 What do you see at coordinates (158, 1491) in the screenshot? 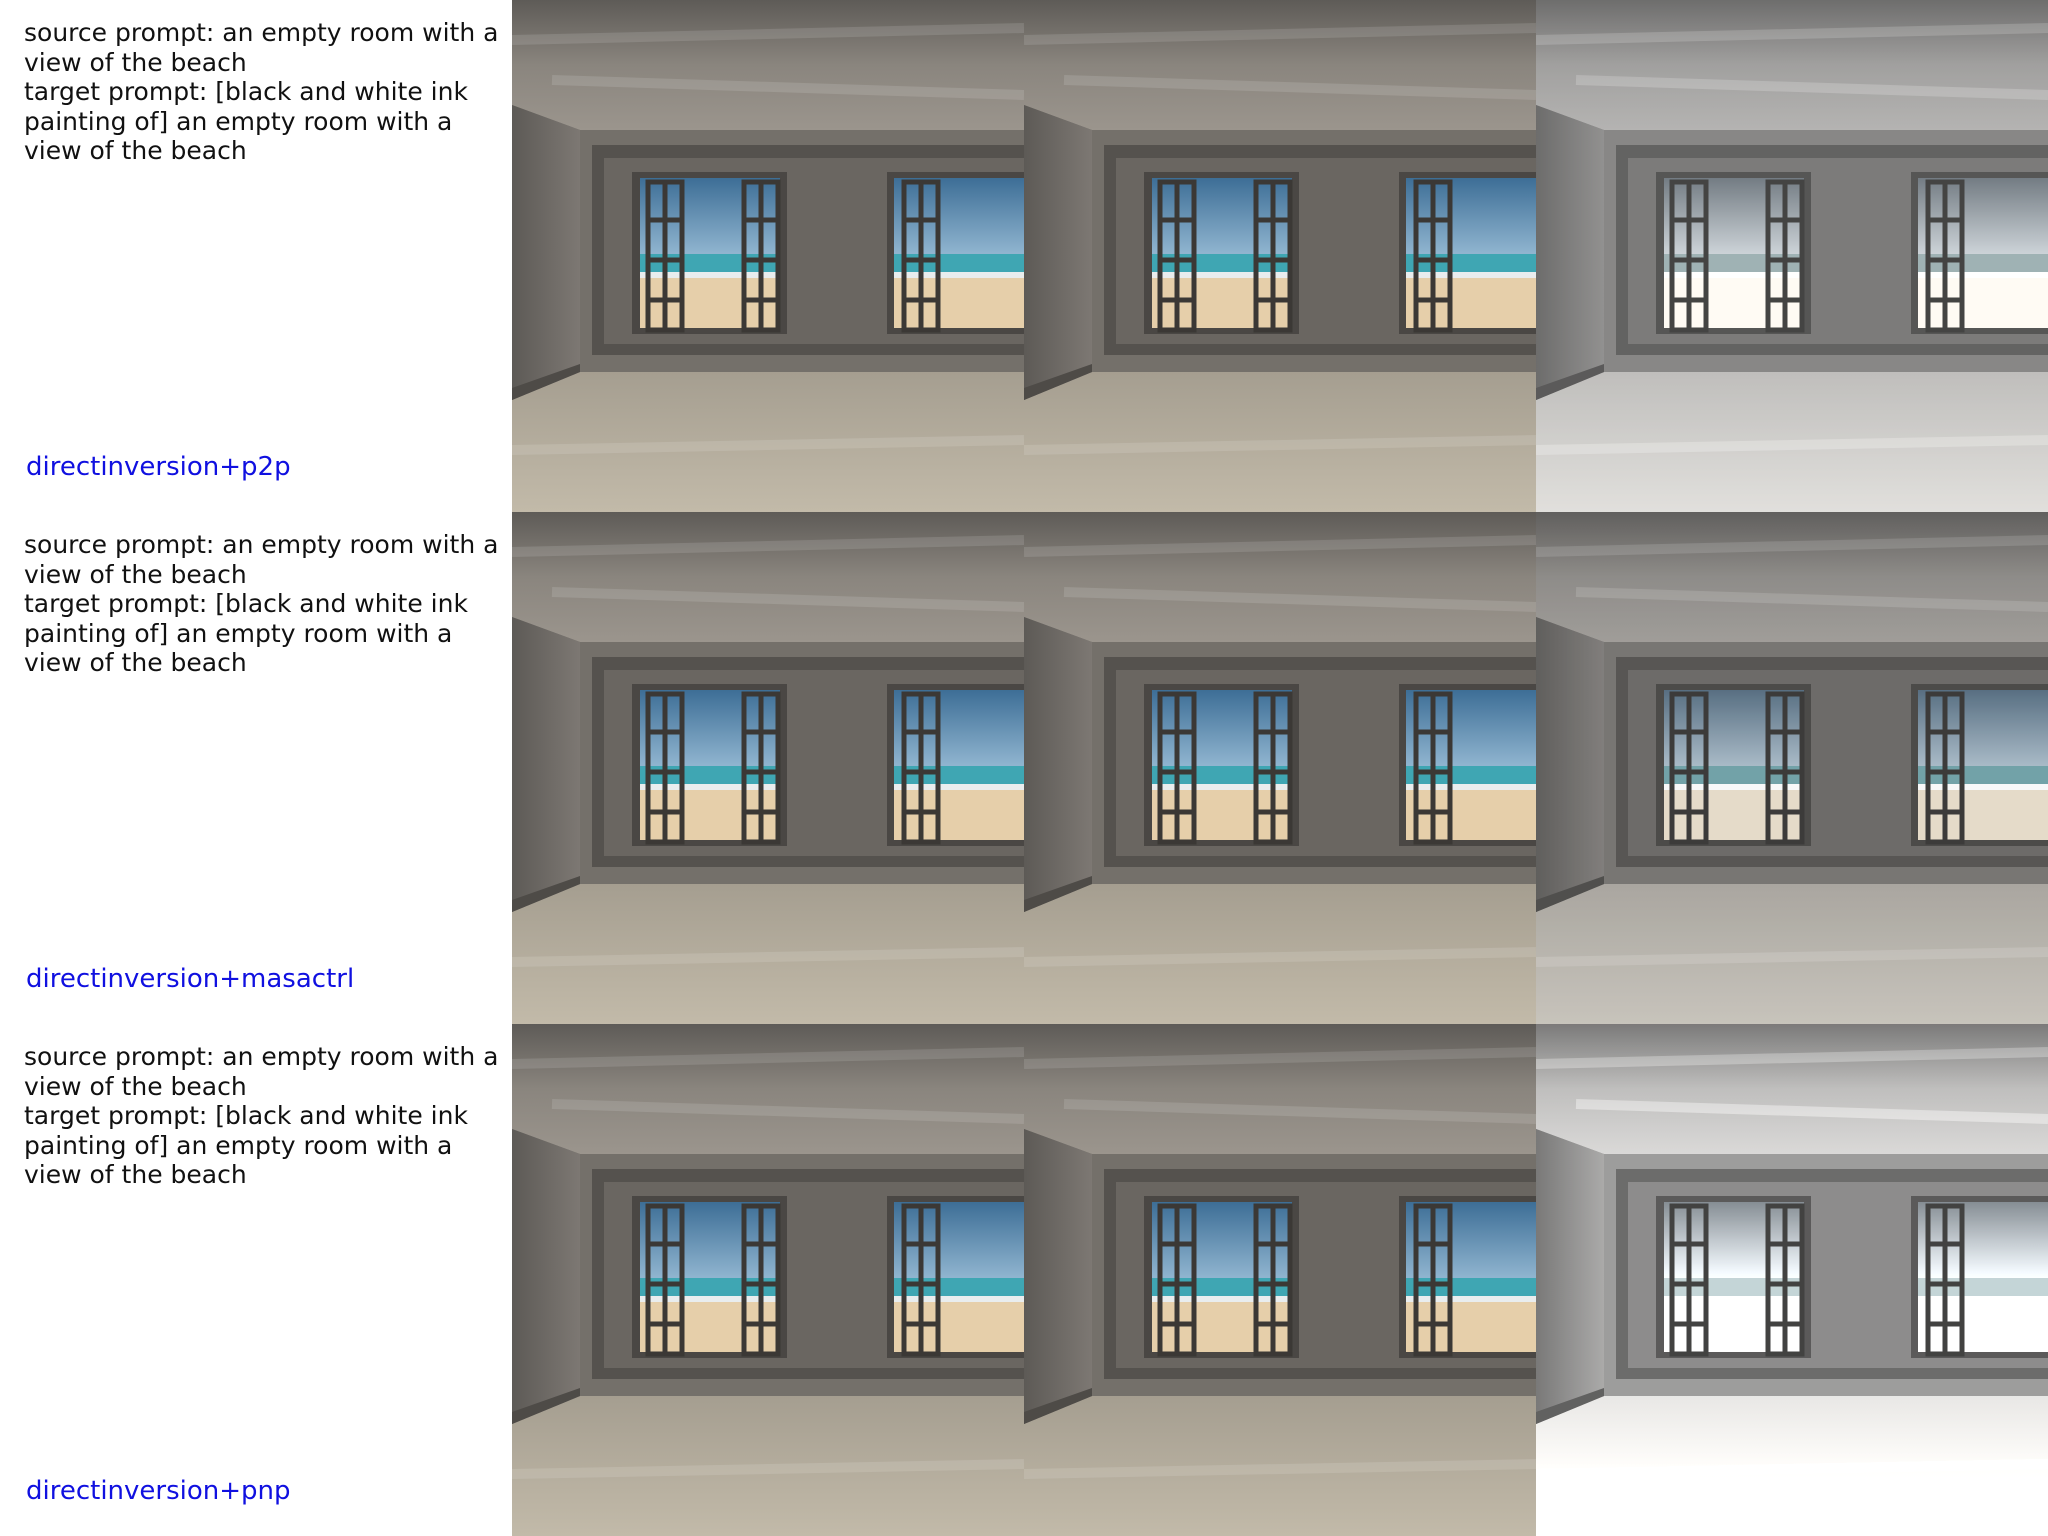
I see `method-label: directinversion+pnp` at bounding box center [158, 1491].